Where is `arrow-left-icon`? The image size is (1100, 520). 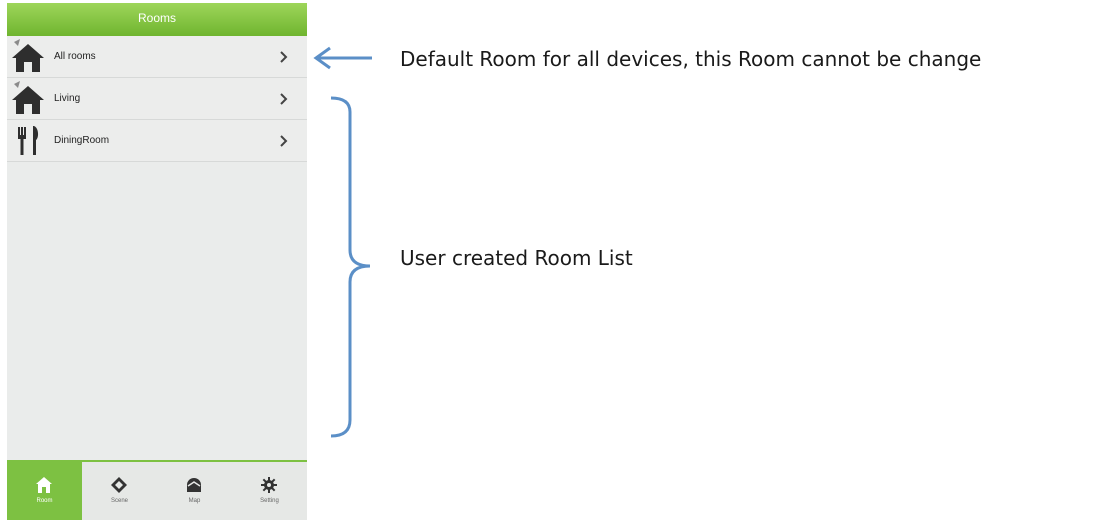
arrow-left-icon is located at coordinates (342, 58).